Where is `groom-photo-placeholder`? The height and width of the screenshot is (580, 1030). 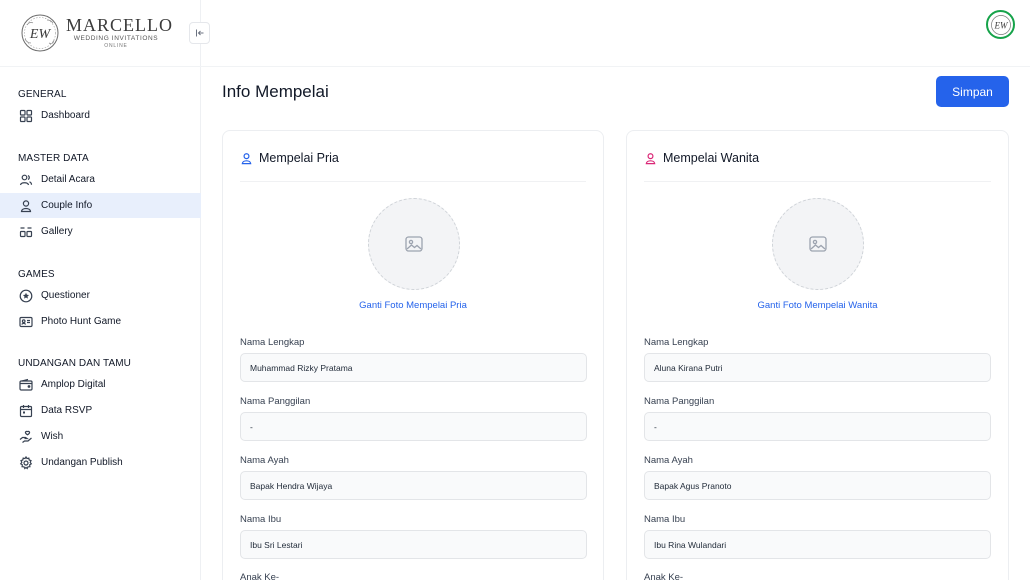
groom-photo-placeholder is located at coordinates (414, 244).